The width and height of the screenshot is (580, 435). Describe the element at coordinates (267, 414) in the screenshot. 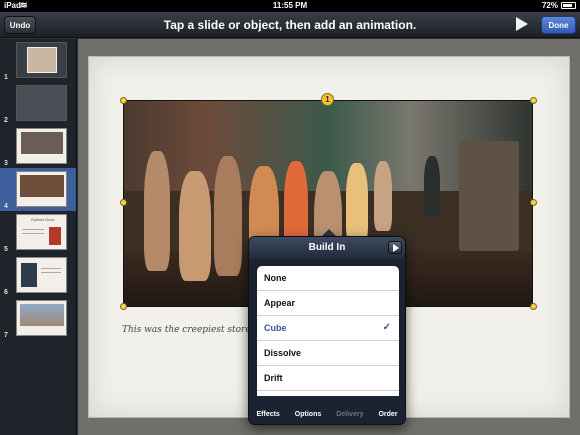

I see `tab-effects: Effects` at that location.